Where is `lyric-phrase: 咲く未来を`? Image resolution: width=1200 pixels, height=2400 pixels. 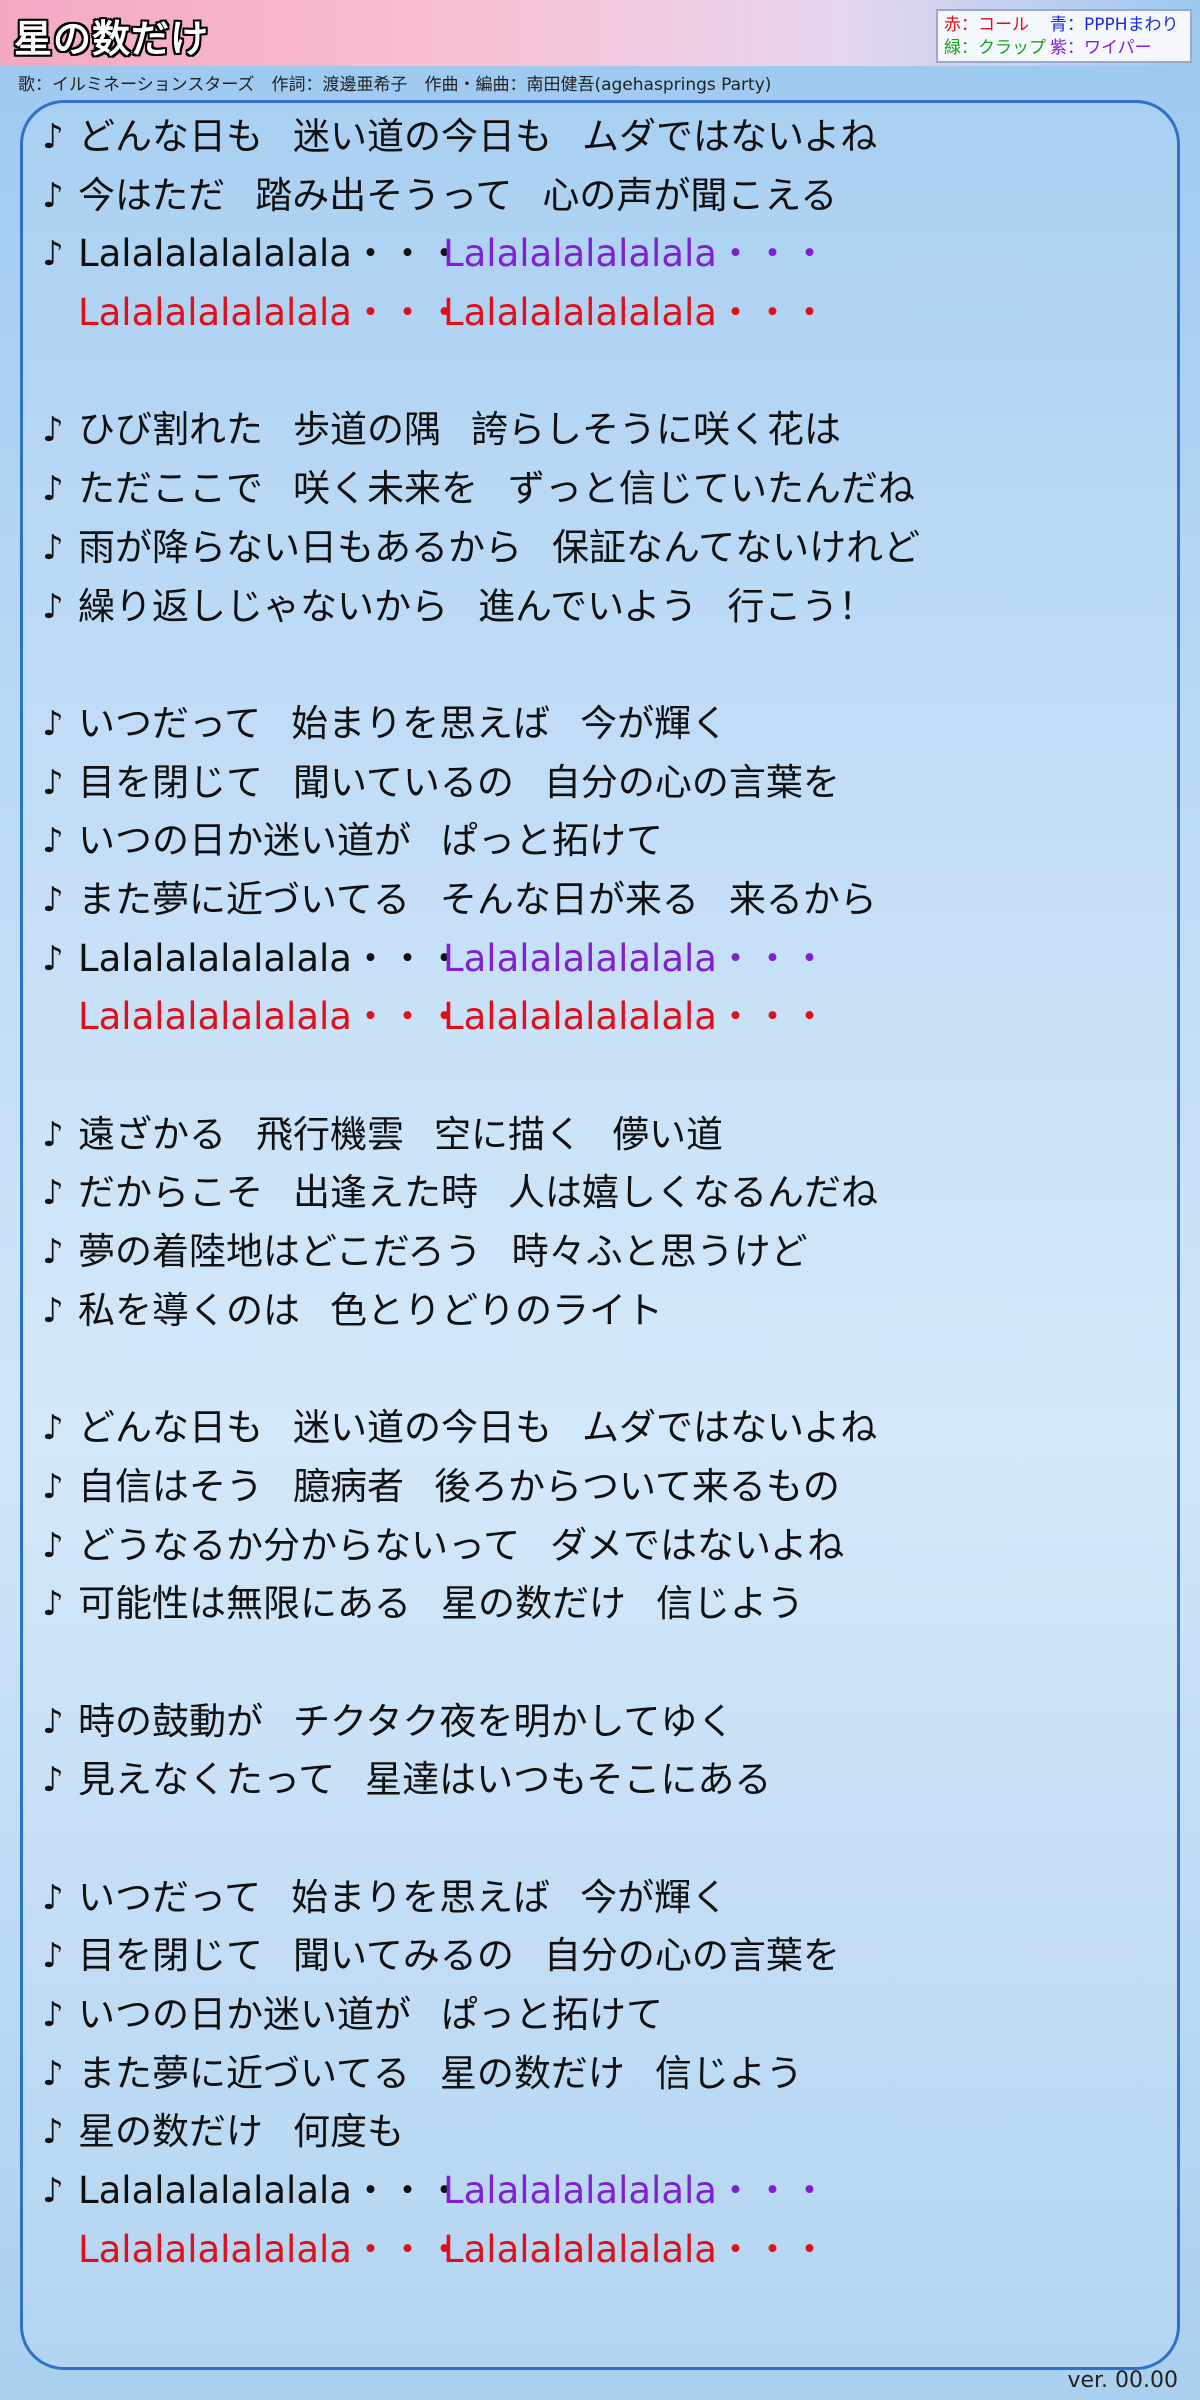 lyric-phrase: 咲く未来を is located at coordinates (385, 489).